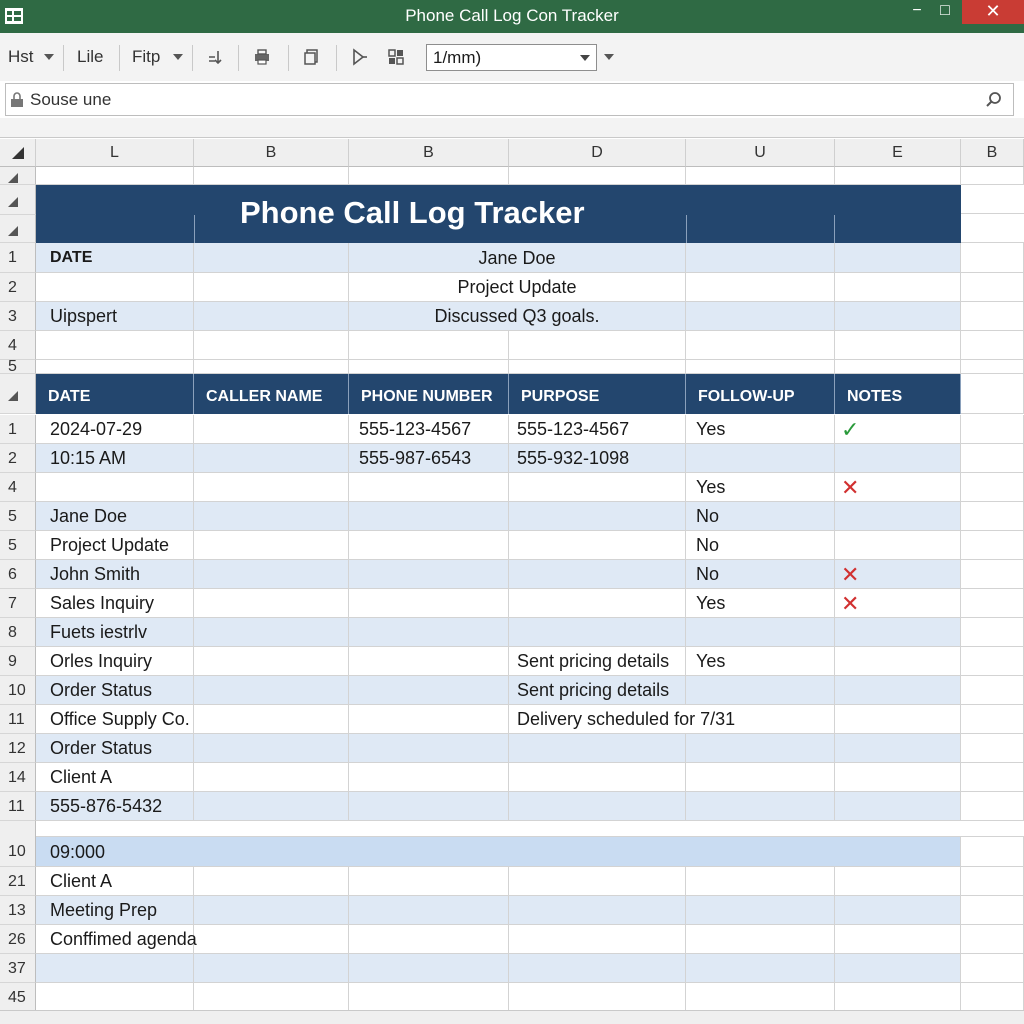  What do you see at coordinates (18, 545) in the screenshot?
I see `row-header: 5` at bounding box center [18, 545].